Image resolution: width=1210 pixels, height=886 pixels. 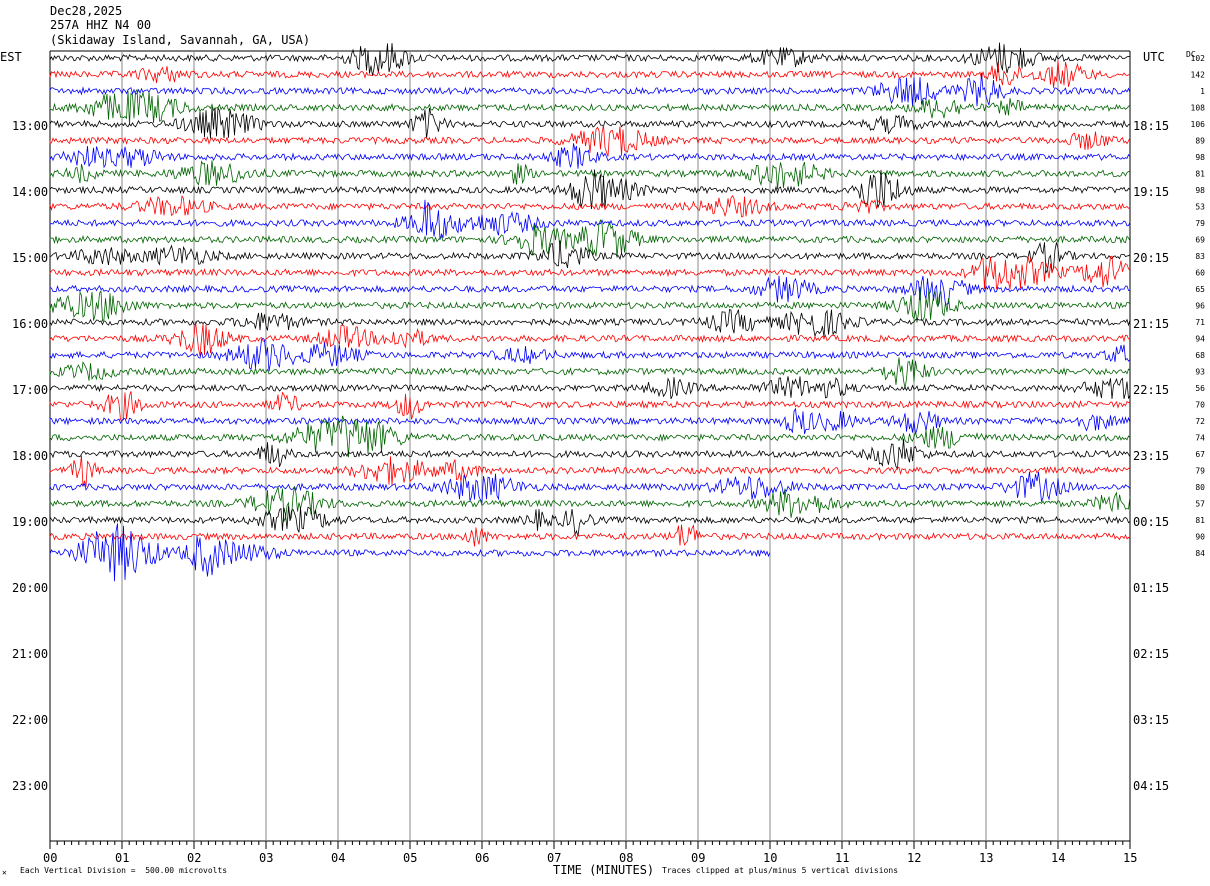 What do you see at coordinates (1200, 141) in the screenshot?
I see `dc-offset-label: 89` at bounding box center [1200, 141].